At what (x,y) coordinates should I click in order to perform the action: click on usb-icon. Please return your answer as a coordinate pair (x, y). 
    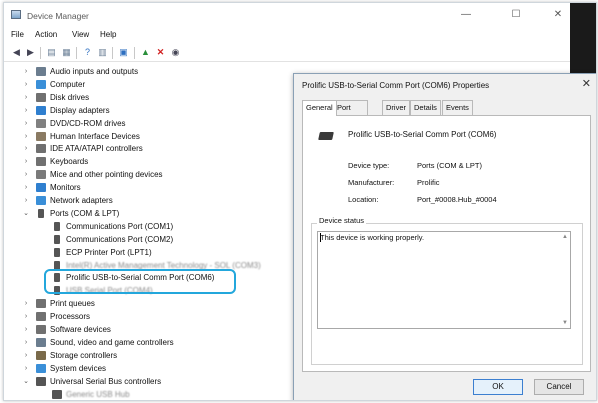
    Looking at the image, I should click on (57, 394).